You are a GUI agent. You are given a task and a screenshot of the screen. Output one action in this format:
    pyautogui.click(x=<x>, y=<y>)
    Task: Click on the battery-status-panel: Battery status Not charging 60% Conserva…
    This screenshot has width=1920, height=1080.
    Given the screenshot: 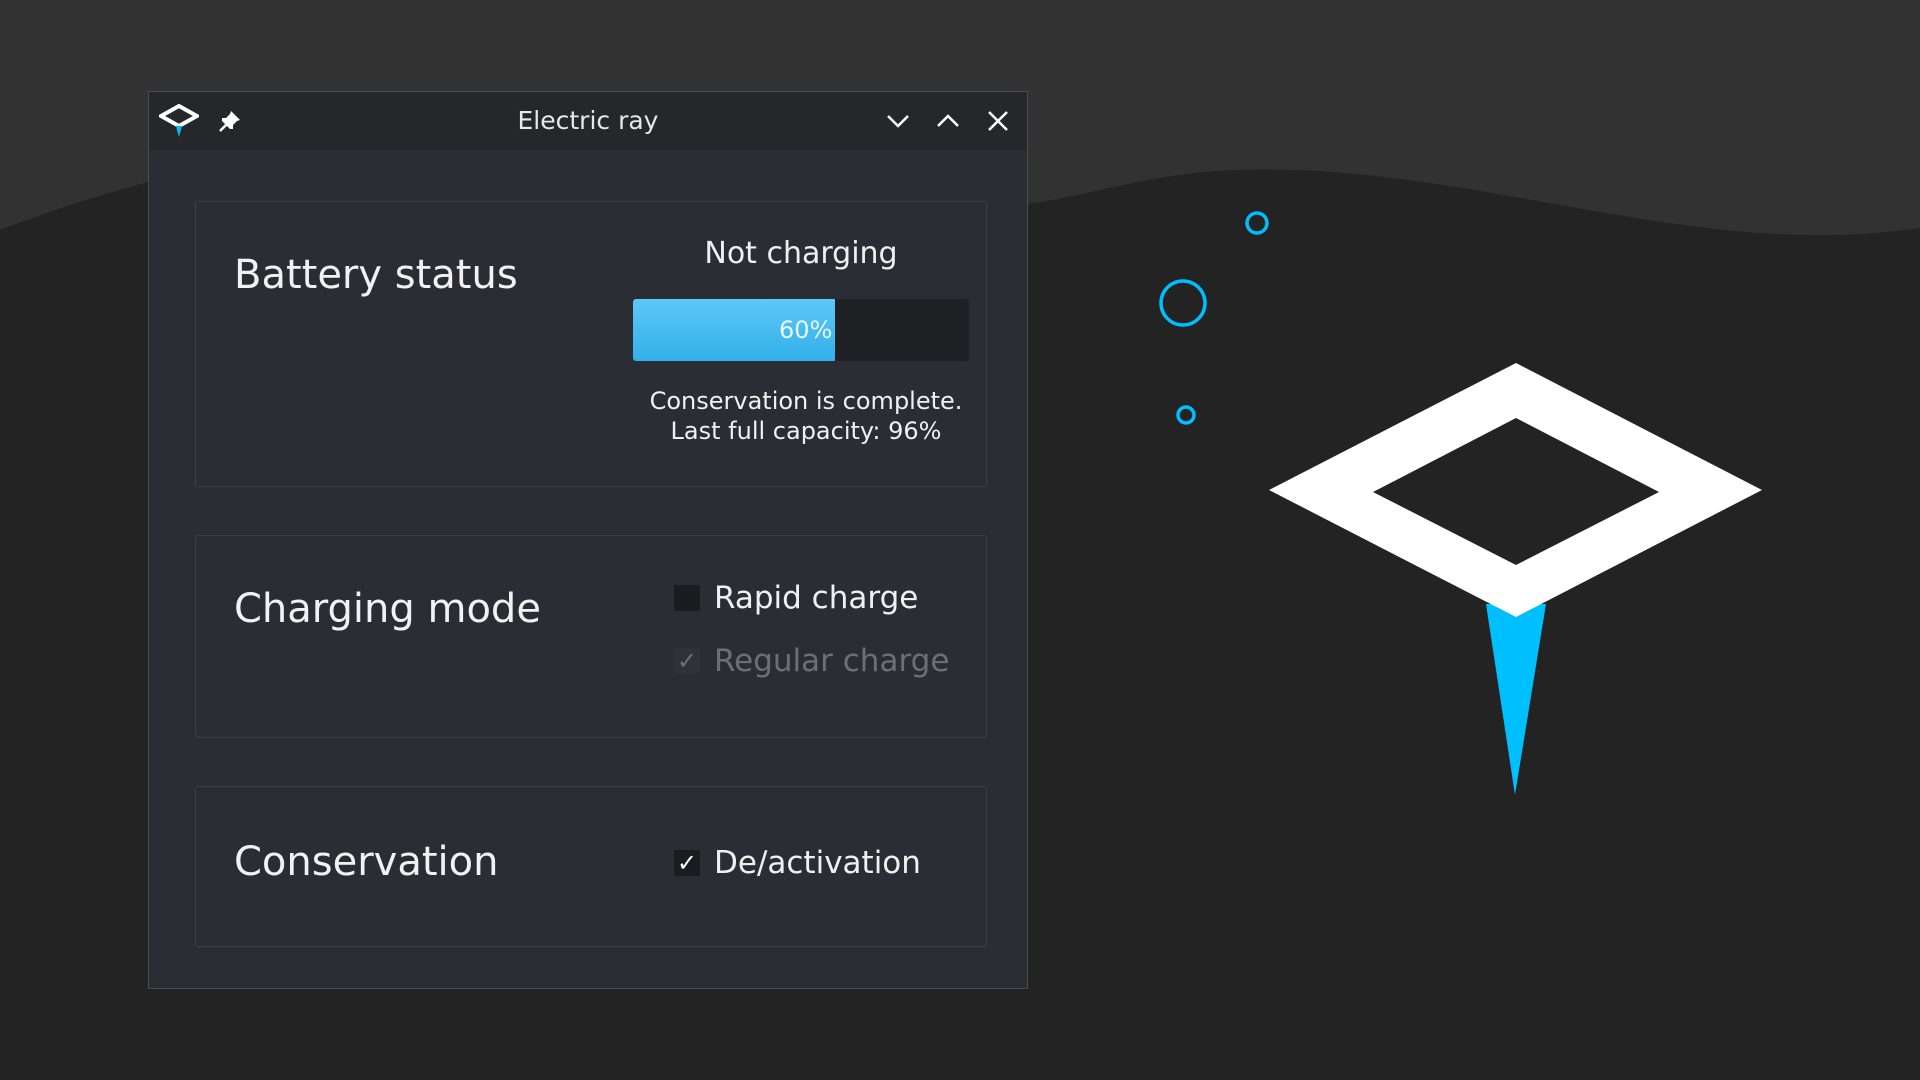 What is the action you would take?
    pyautogui.click(x=591, y=344)
    